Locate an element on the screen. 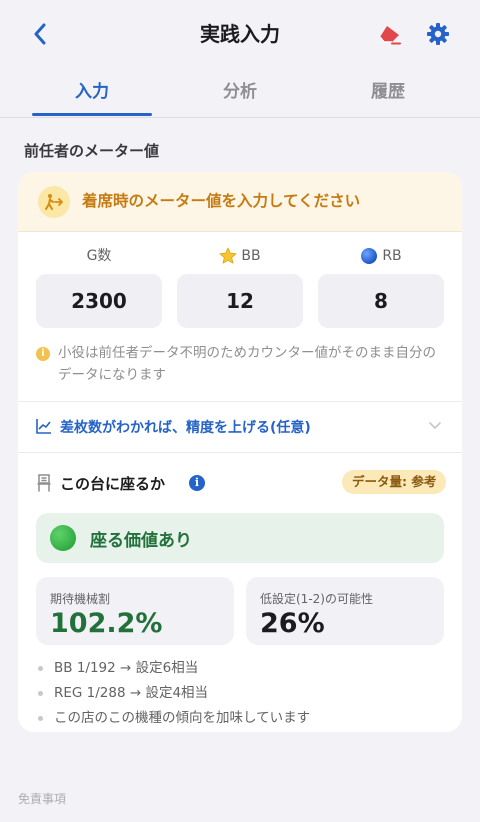 The image size is (480, 822). game-count: G数 2300 is located at coordinates (99, 286).